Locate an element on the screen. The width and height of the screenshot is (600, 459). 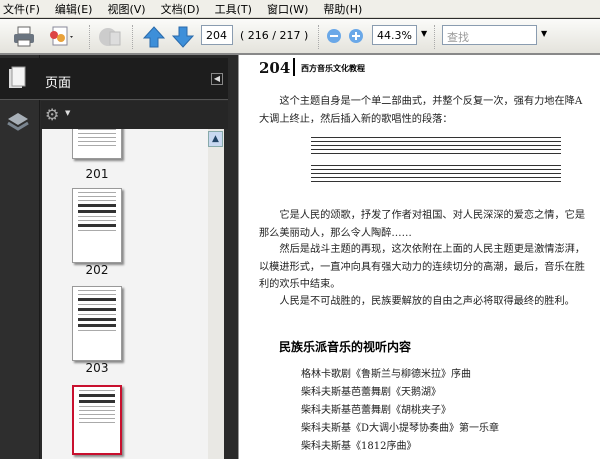
previous-page-icon is located at coordinates (154, 37).